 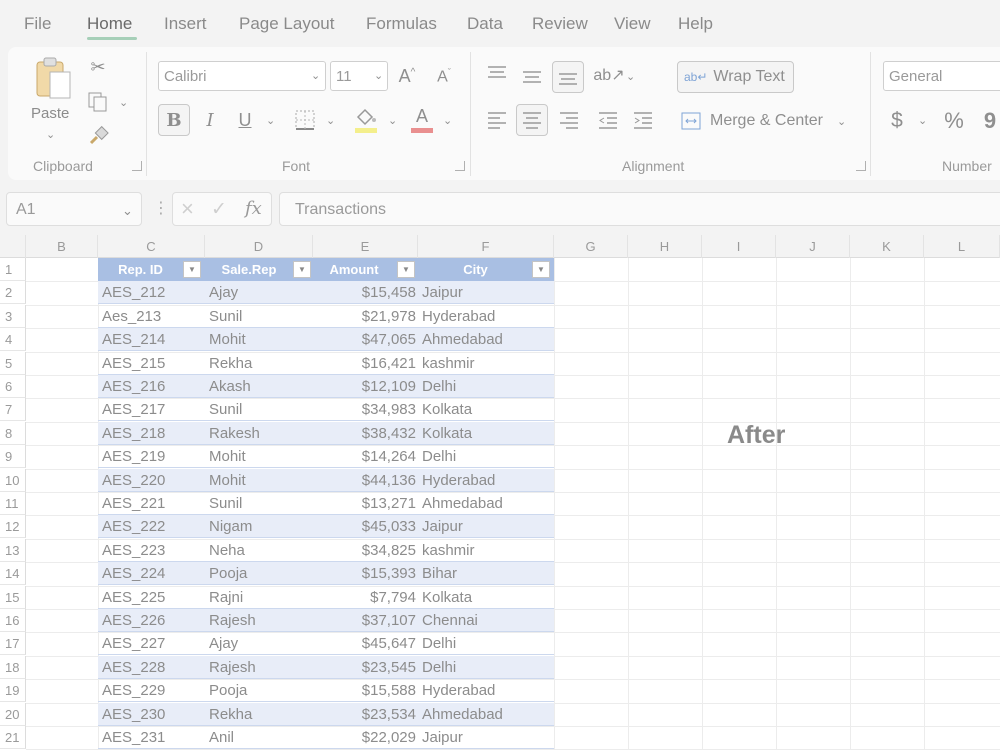 What do you see at coordinates (152, 503) in the screenshot?
I see `cell-rep-id: AES_221` at bounding box center [152, 503].